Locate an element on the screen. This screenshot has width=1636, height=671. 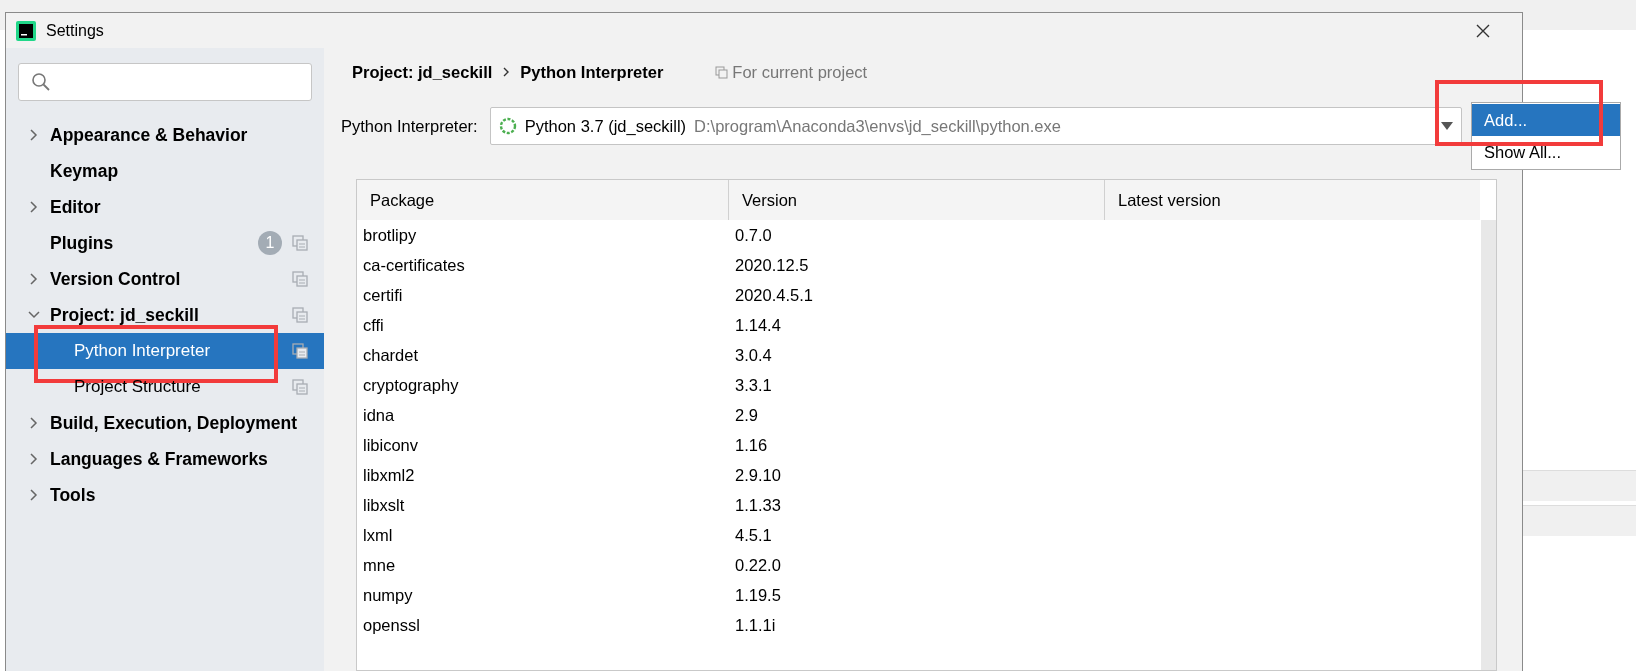
table-cell-text: 1.16 is located at coordinates (751, 445).